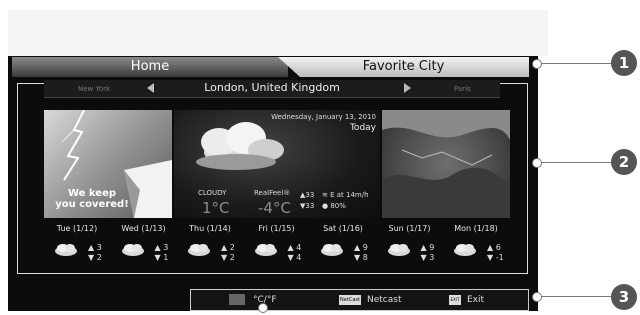 This screenshot has height=315, width=640. I want to click on forecast-day: Sat (1/16) ▲ 9 ▼ 8, so click(343, 245).